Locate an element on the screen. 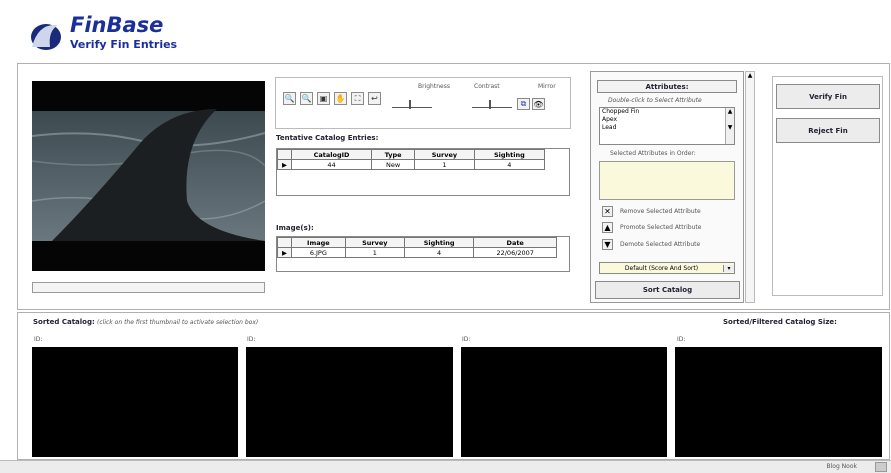  status-bar: Blog Nook is located at coordinates (445, 466).